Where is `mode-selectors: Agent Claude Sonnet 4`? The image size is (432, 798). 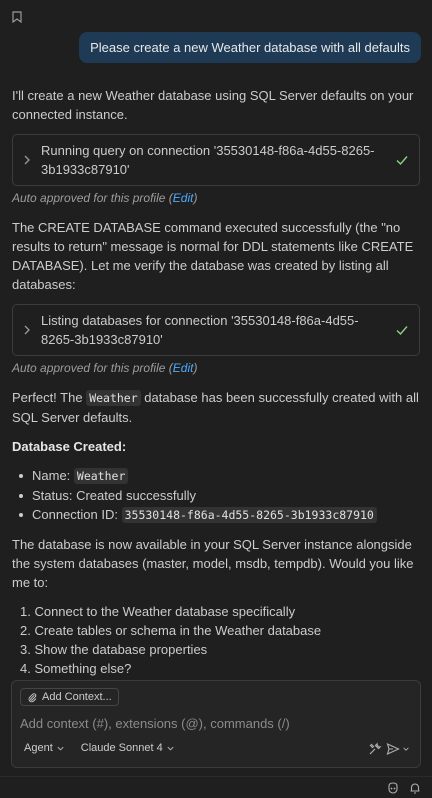 mode-selectors: Agent Claude Sonnet 4 is located at coordinates (99, 748).